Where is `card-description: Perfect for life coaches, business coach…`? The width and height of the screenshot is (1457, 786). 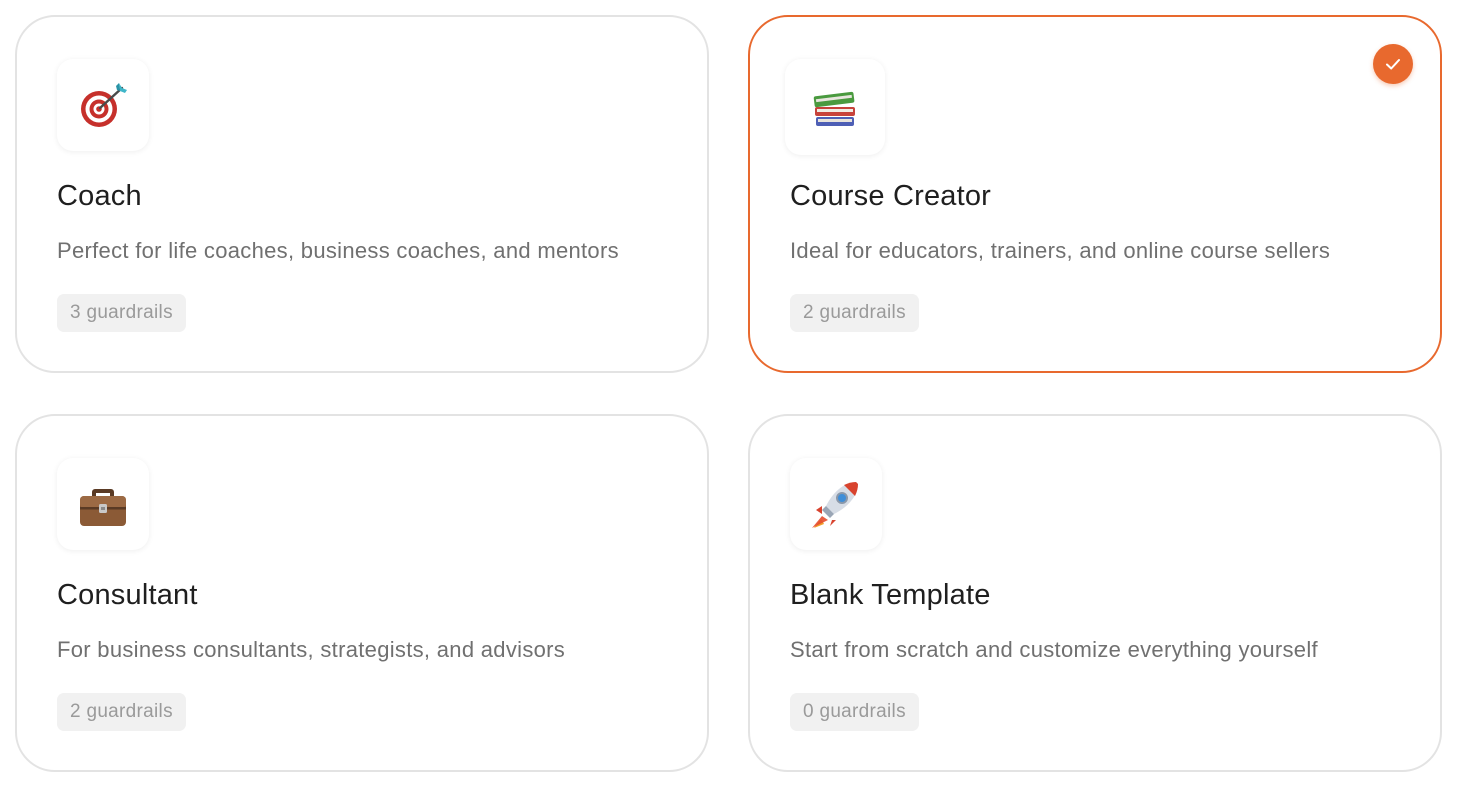
card-description: Perfect for life coaches, business coach… is located at coordinates (338, 250).